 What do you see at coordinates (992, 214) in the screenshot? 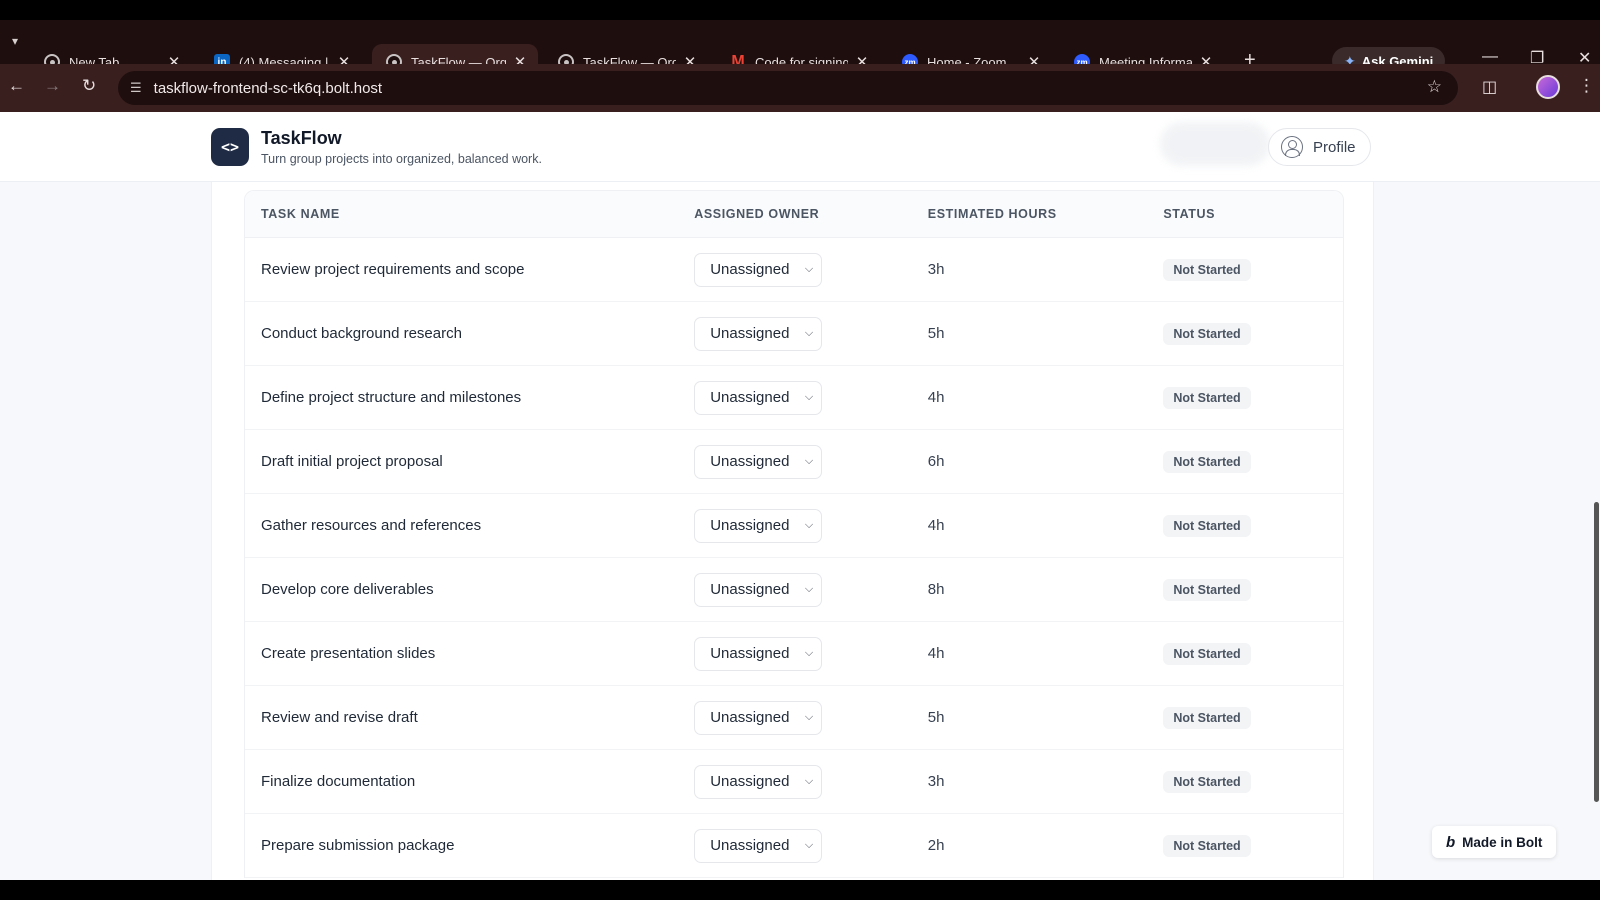
I see `header-estimated-hours: ESTIMATED HOURS` at bounding box center [992, 214].